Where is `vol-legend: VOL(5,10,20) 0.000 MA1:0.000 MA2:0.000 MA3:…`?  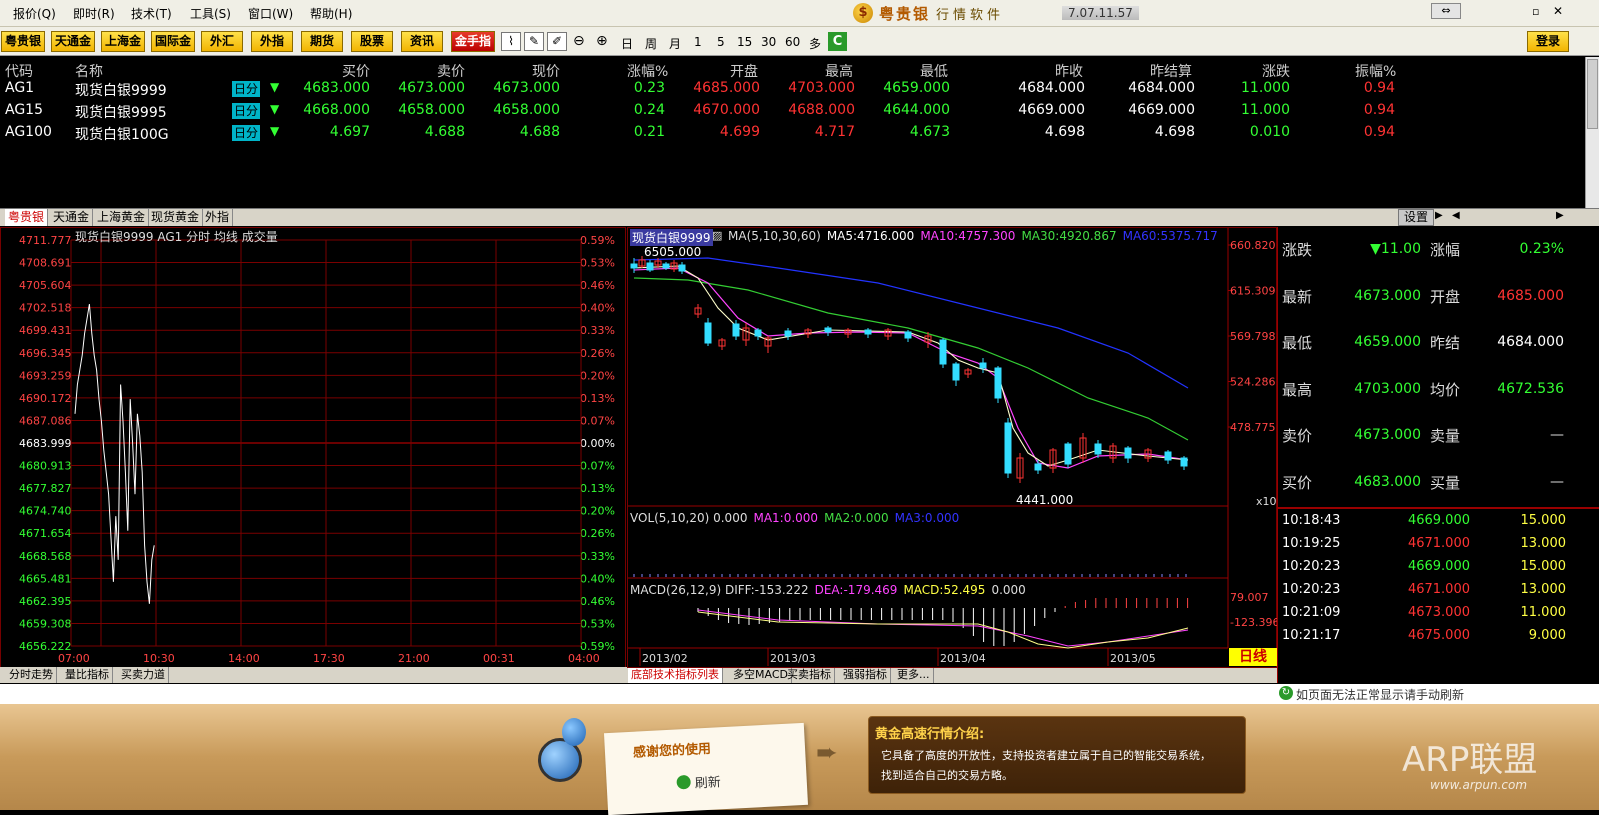 vol-legend: VOL(5,10,20) 0.000 MA1:0.000 MA2:0.000 MA3:… is located at coordinates (797, 518).